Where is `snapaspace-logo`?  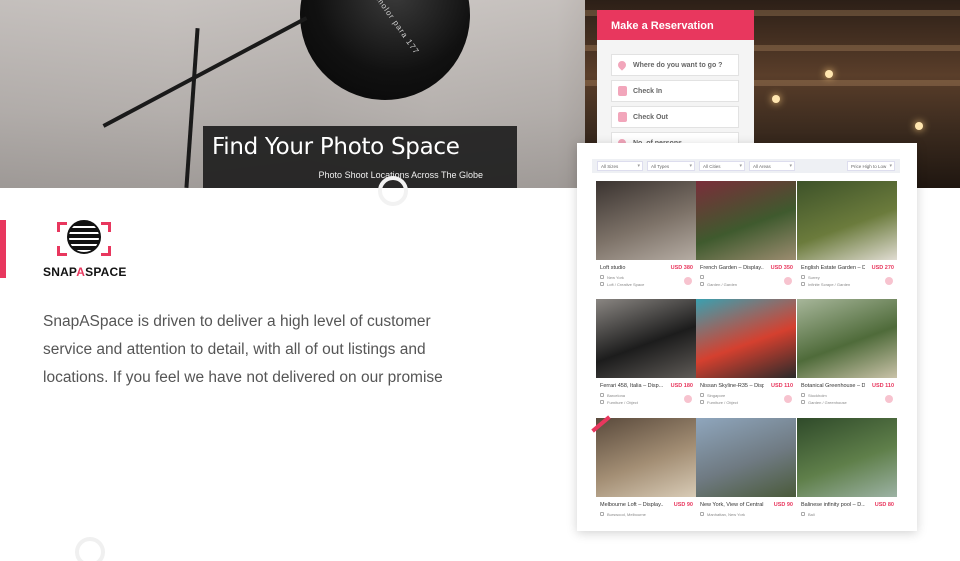
snapaspace-logo is located at coordinates (84, 238).